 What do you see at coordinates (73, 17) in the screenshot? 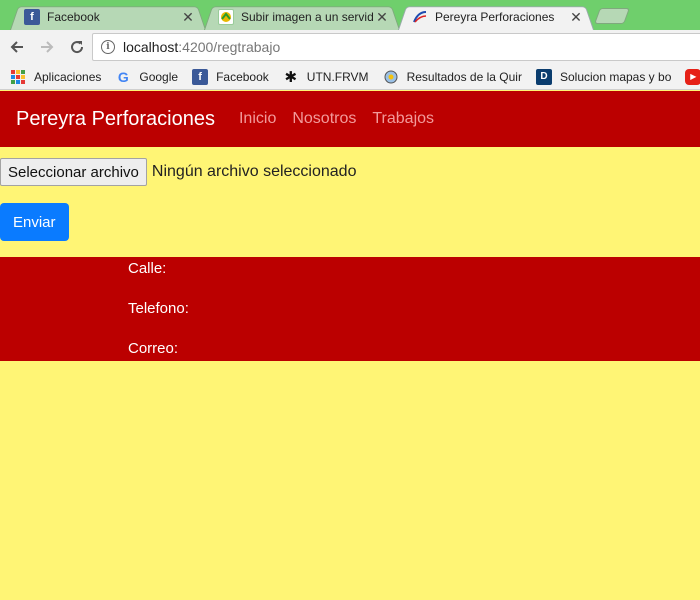
I see `tab-title: Facebook` at bounding box center [73, 17].